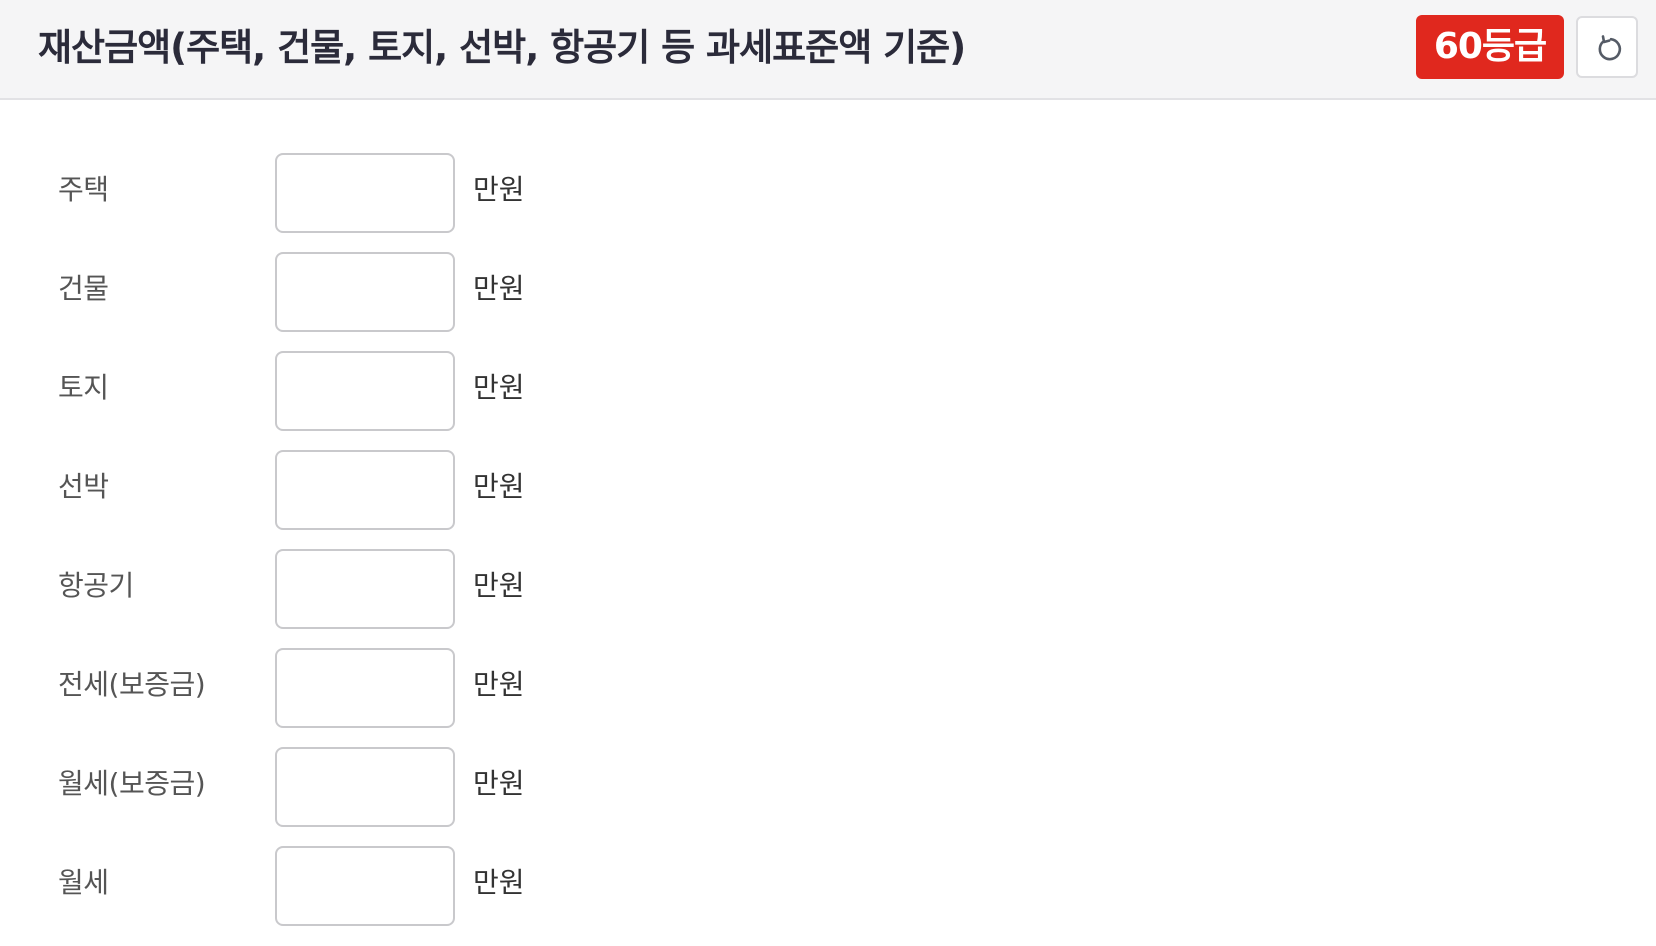 The width and height of the screenshot is (1656, 946). Describe the element at coordinates (83, 486) in the screenshot. I see `field-label: 선박` at that location.